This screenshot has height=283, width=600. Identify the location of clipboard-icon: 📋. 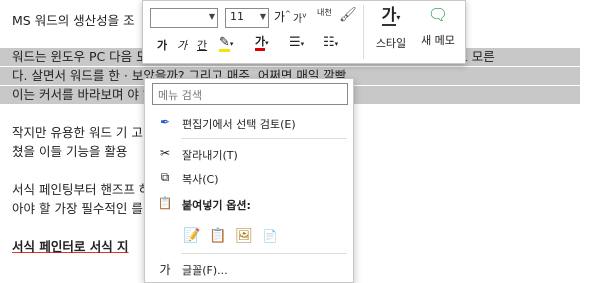
(165, 203).